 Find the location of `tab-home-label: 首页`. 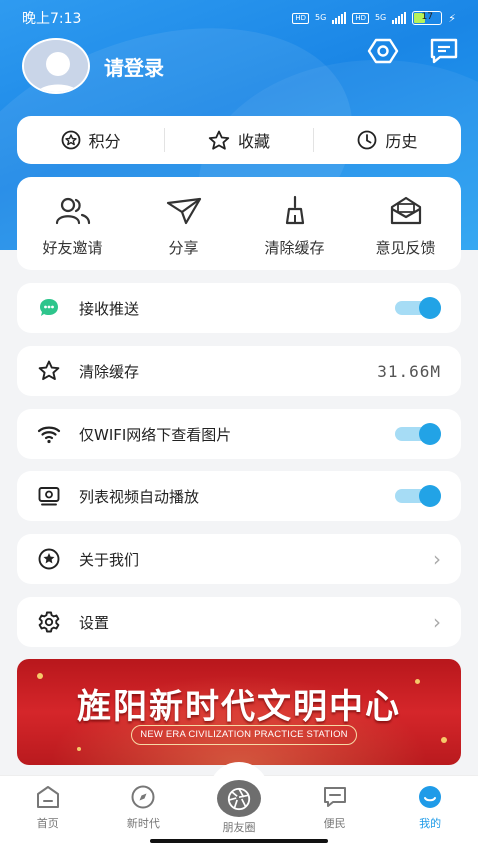

tab-home-label: 首页 is located at coordinates (47, 823).